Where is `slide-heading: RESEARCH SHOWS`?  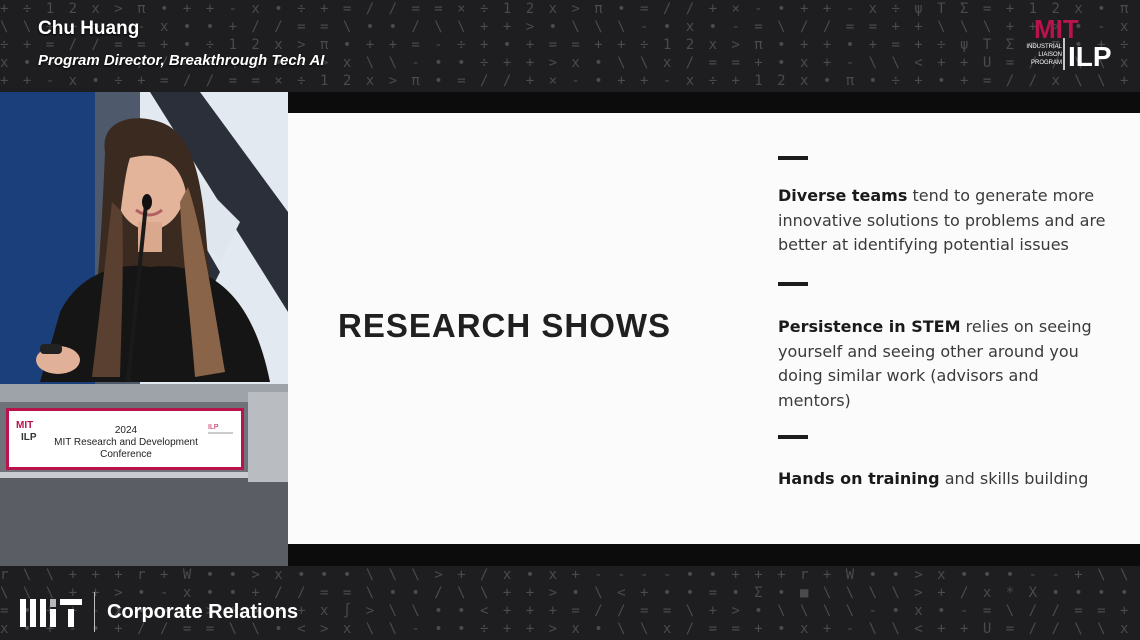
slide-heading: RESEARCH SHOWS is located at coordinates (505, 325).